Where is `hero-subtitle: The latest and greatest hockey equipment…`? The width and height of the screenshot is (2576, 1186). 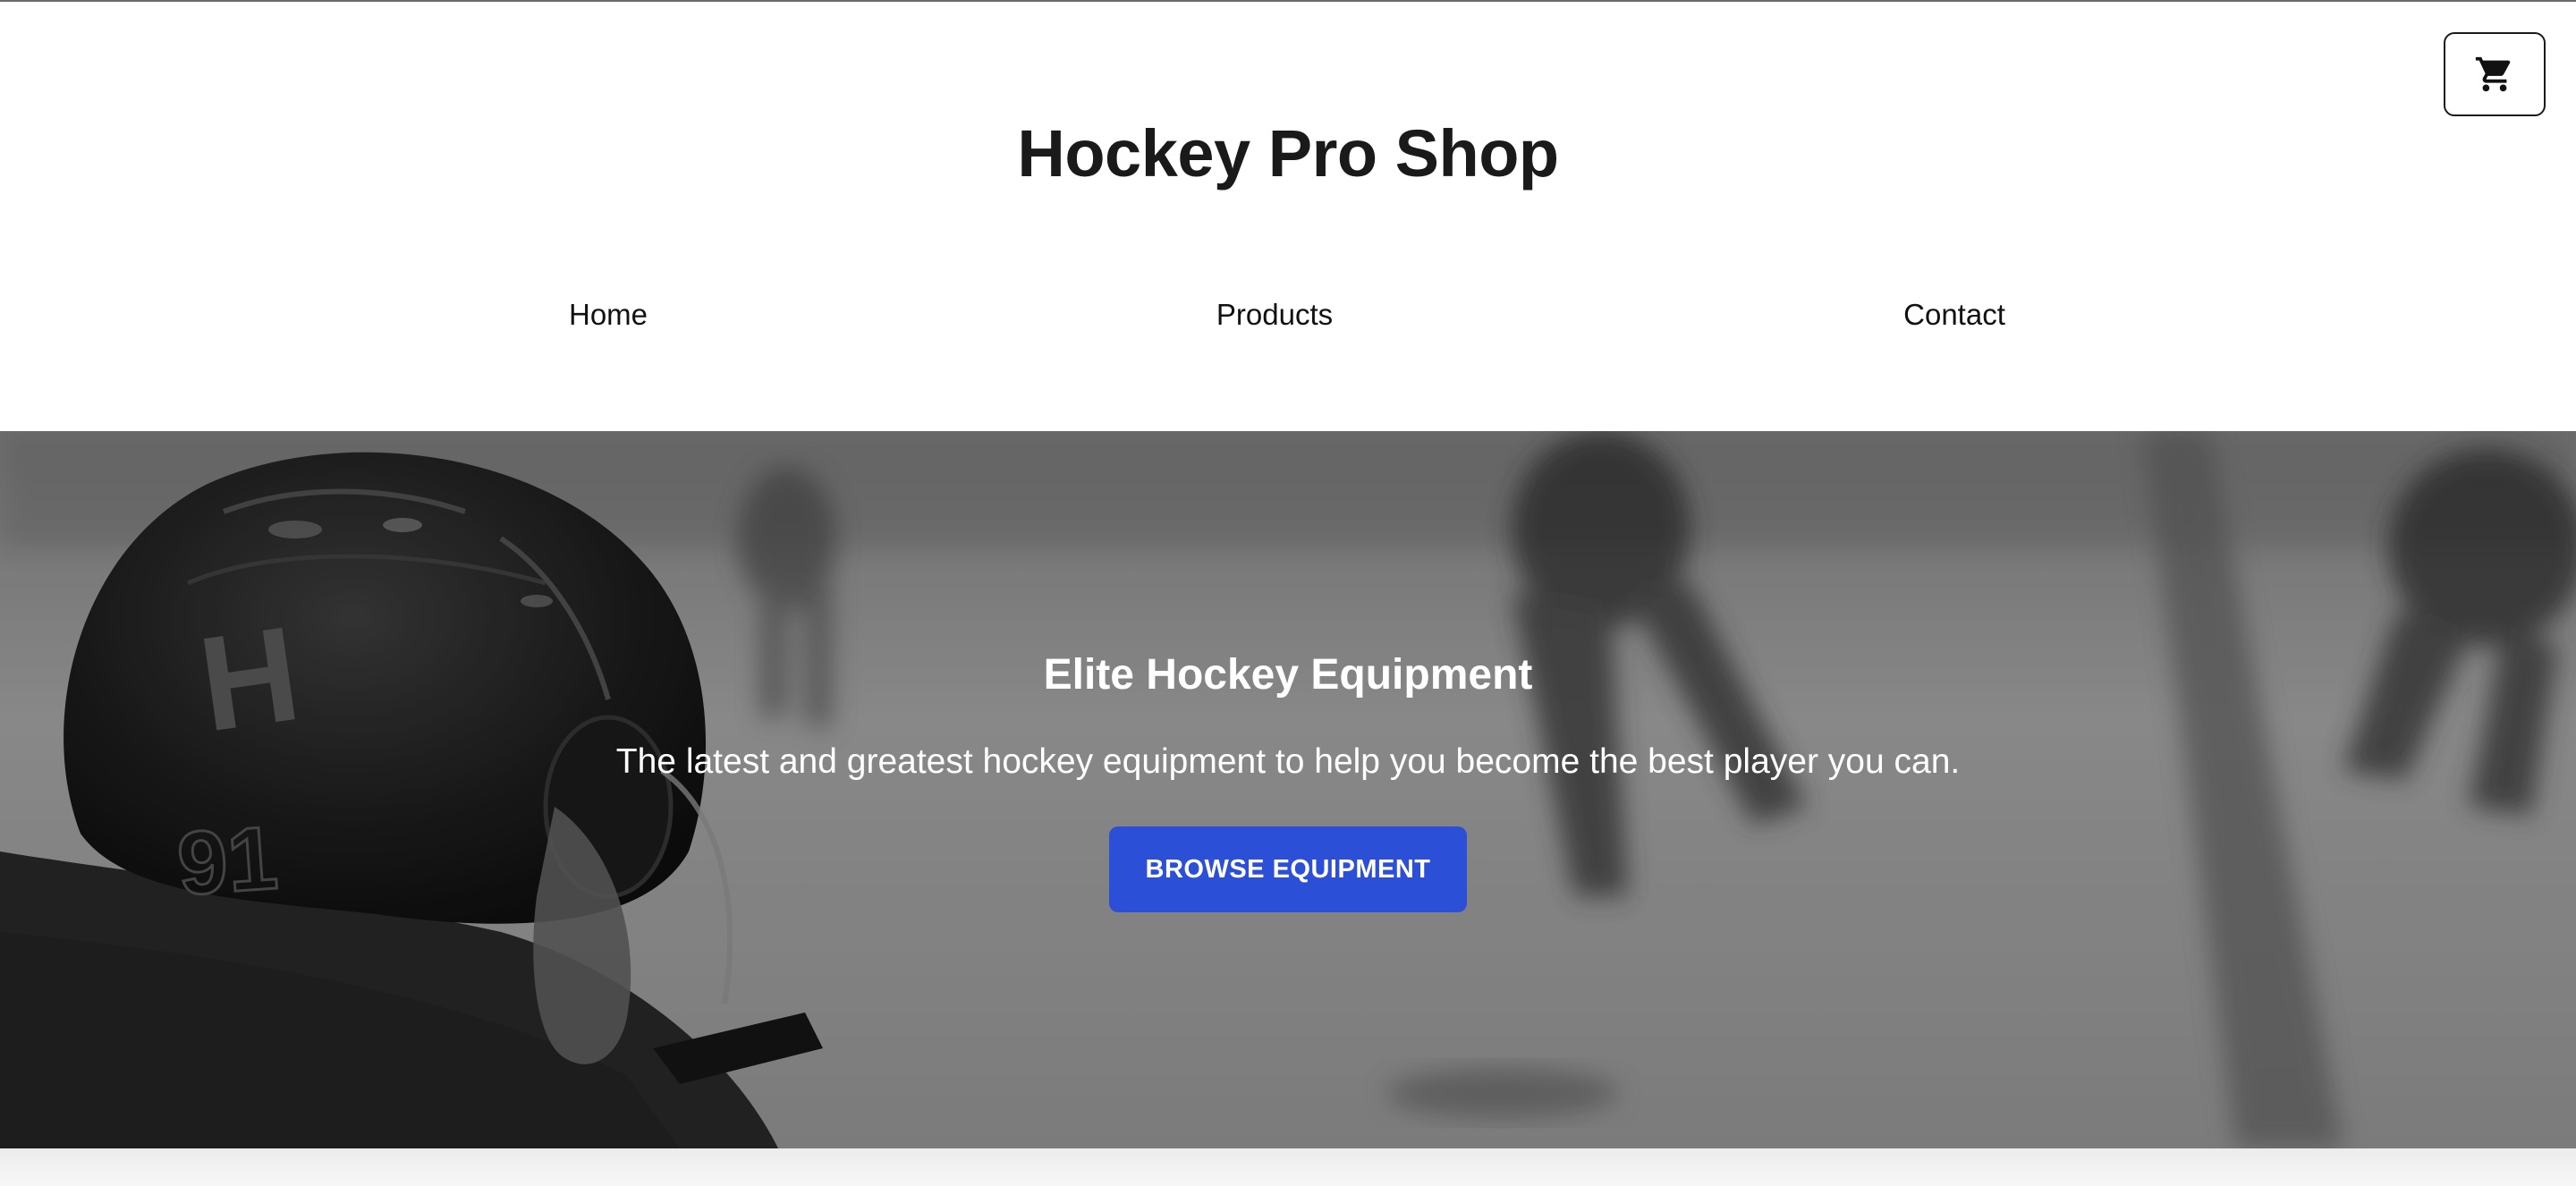 hero-subtitle: The latest and greatest hockey equipment… is located at coordinates (1288, 761).